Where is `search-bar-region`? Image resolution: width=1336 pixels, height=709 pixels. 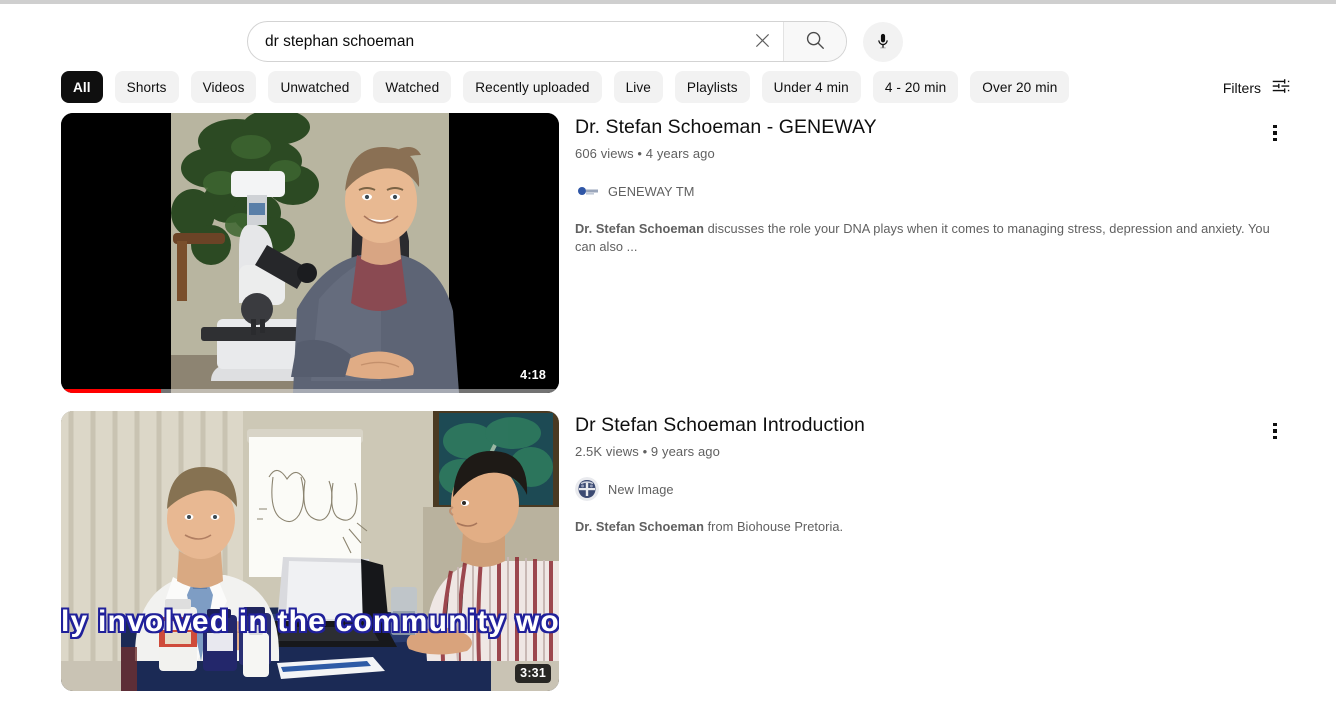 search-bar-region is located at coordinates (668, 36).